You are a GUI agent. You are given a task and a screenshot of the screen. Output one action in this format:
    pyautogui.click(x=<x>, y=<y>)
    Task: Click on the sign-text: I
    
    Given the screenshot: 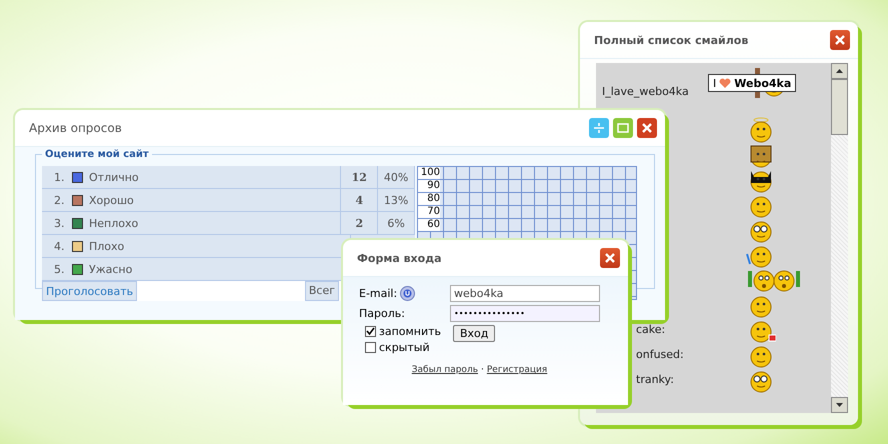 What is the action you would take?
    pyautogui.click(x=714, y=83)
    